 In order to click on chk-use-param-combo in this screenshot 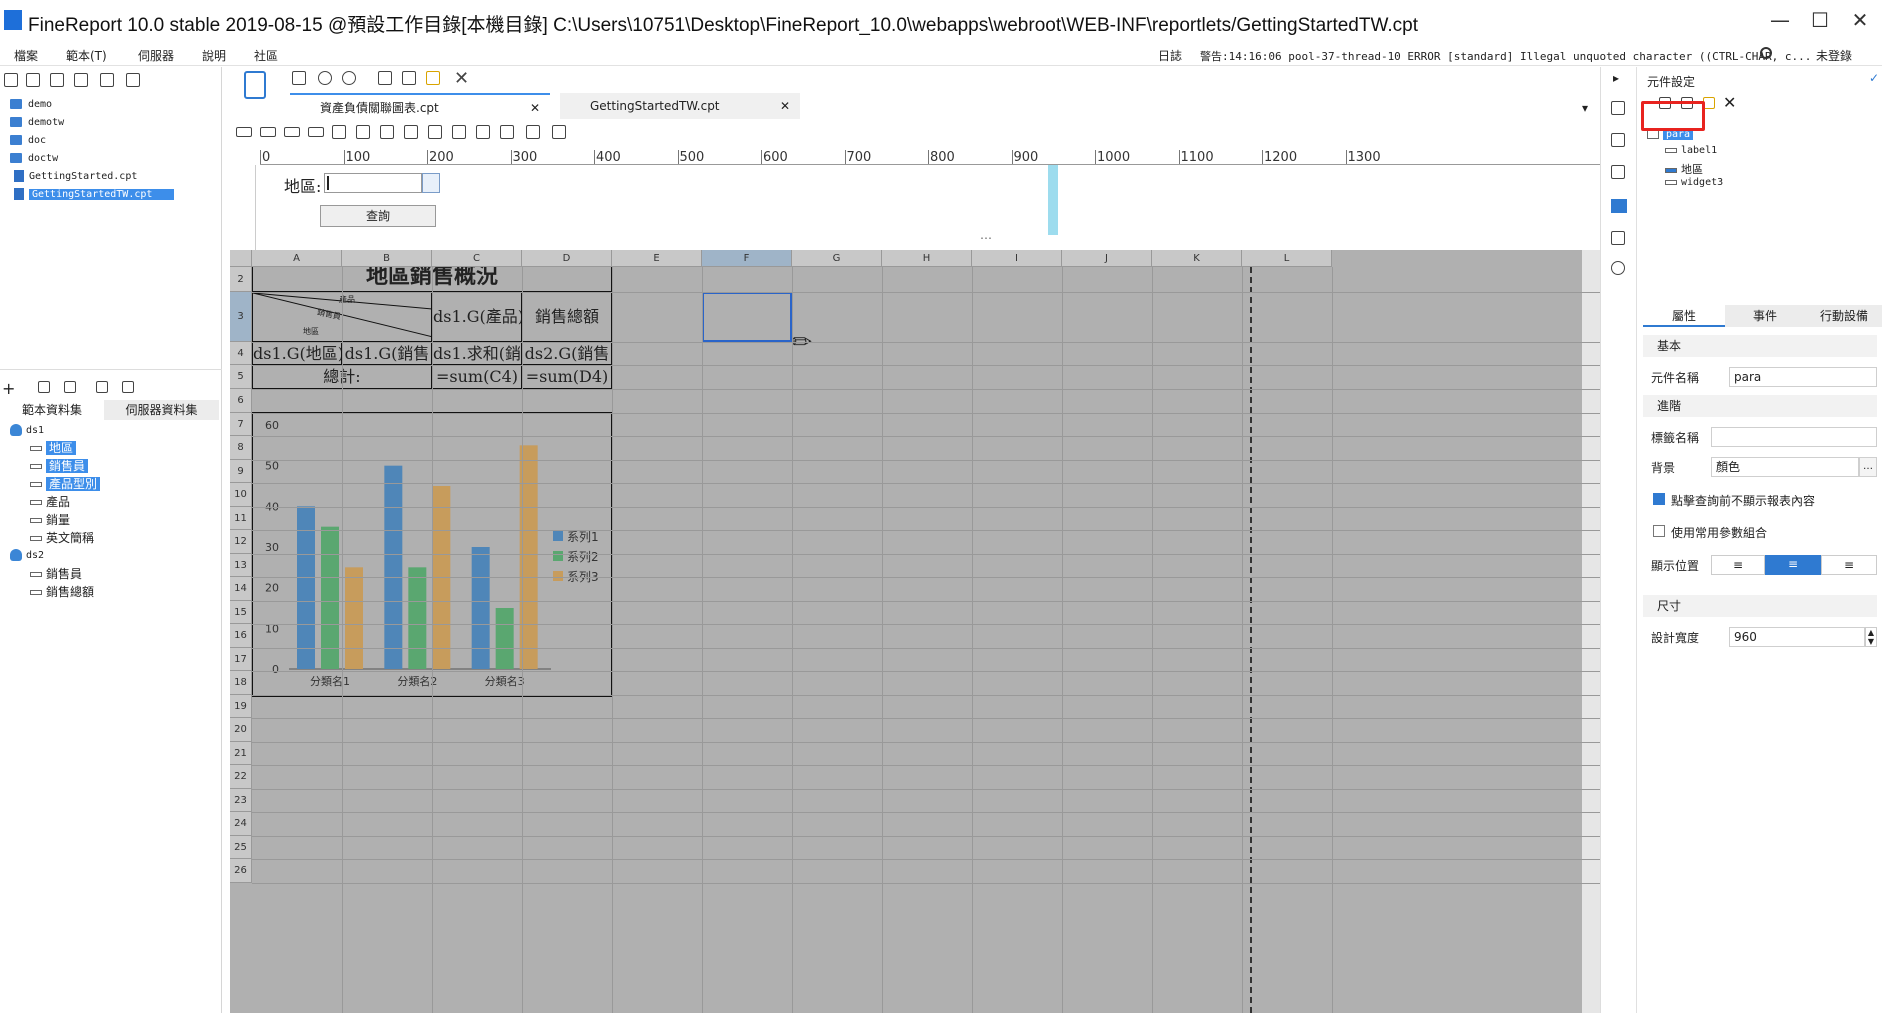, I will do `click(1659, 531)`.